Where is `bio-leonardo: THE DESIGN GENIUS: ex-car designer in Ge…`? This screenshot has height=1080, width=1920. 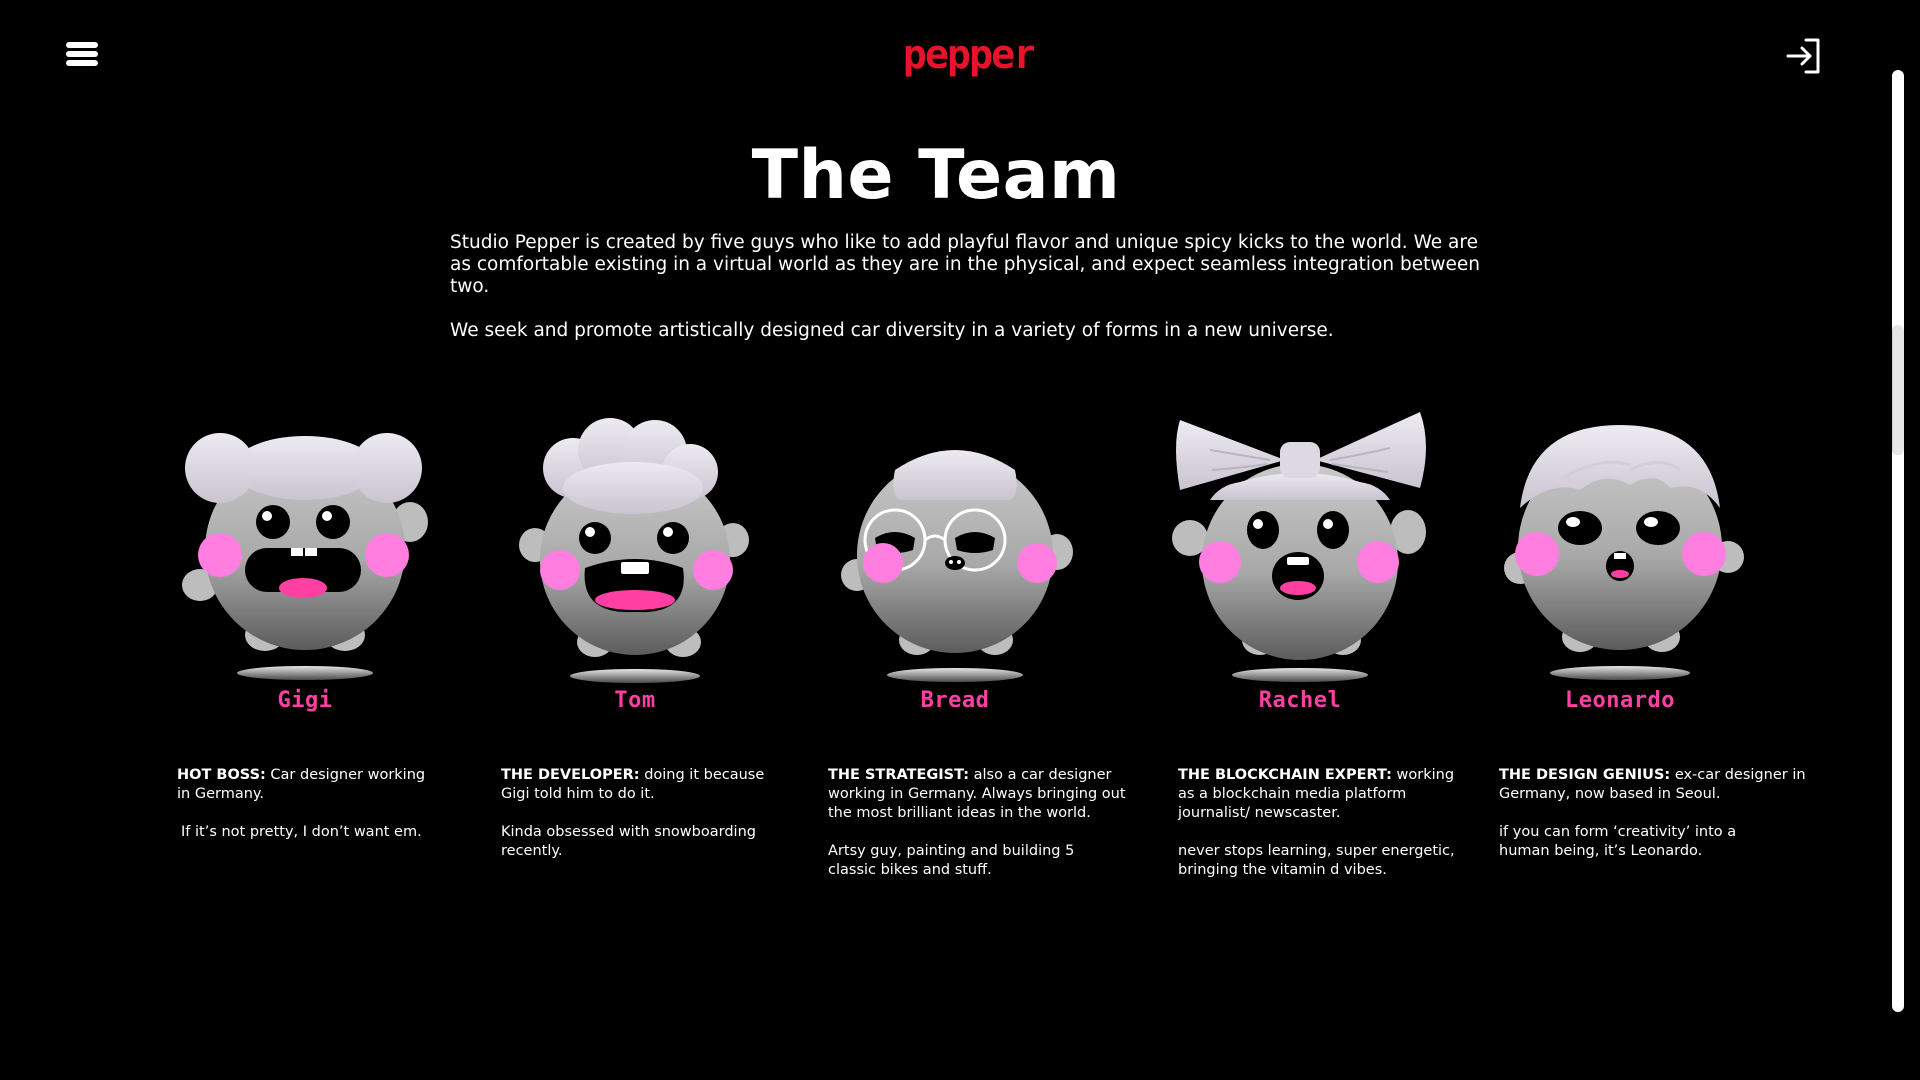 bio-leonardo: THE DESIGN GENIUS: ex-car designer in Ge… is located at coordinates (1655, 813).